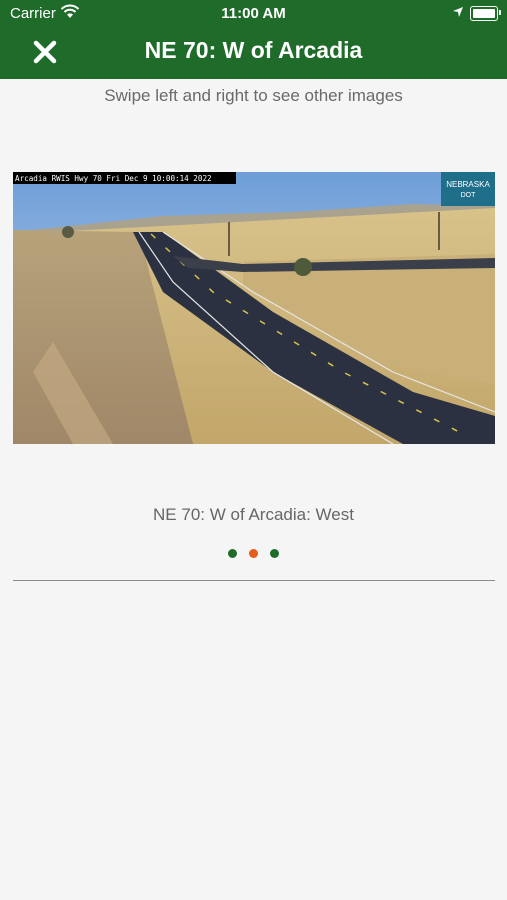  What do you see at coordinates (253, 514) in the screenshot?
I see `camera-caption: NE 70: W of Arcadia: West` at bounding box center [253, 514].